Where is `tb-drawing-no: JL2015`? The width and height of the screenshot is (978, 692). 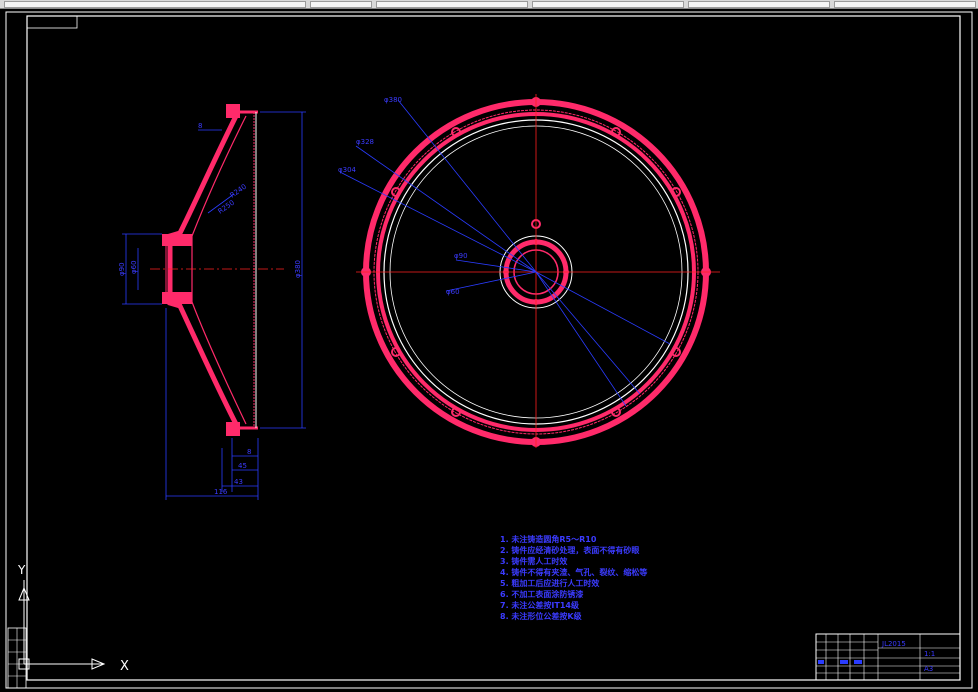 tb-drawing-no: JL2015 is located at coordinates (893, 644).